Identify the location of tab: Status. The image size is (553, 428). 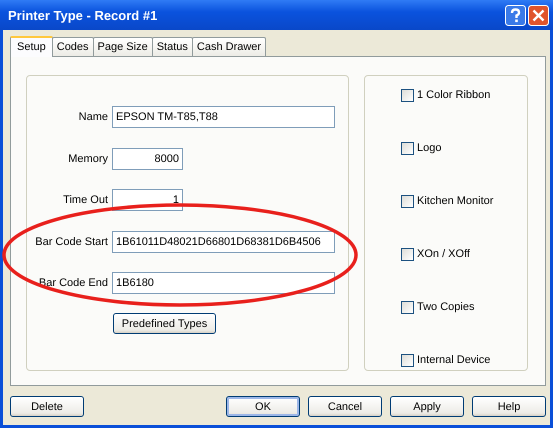
(172, 46).